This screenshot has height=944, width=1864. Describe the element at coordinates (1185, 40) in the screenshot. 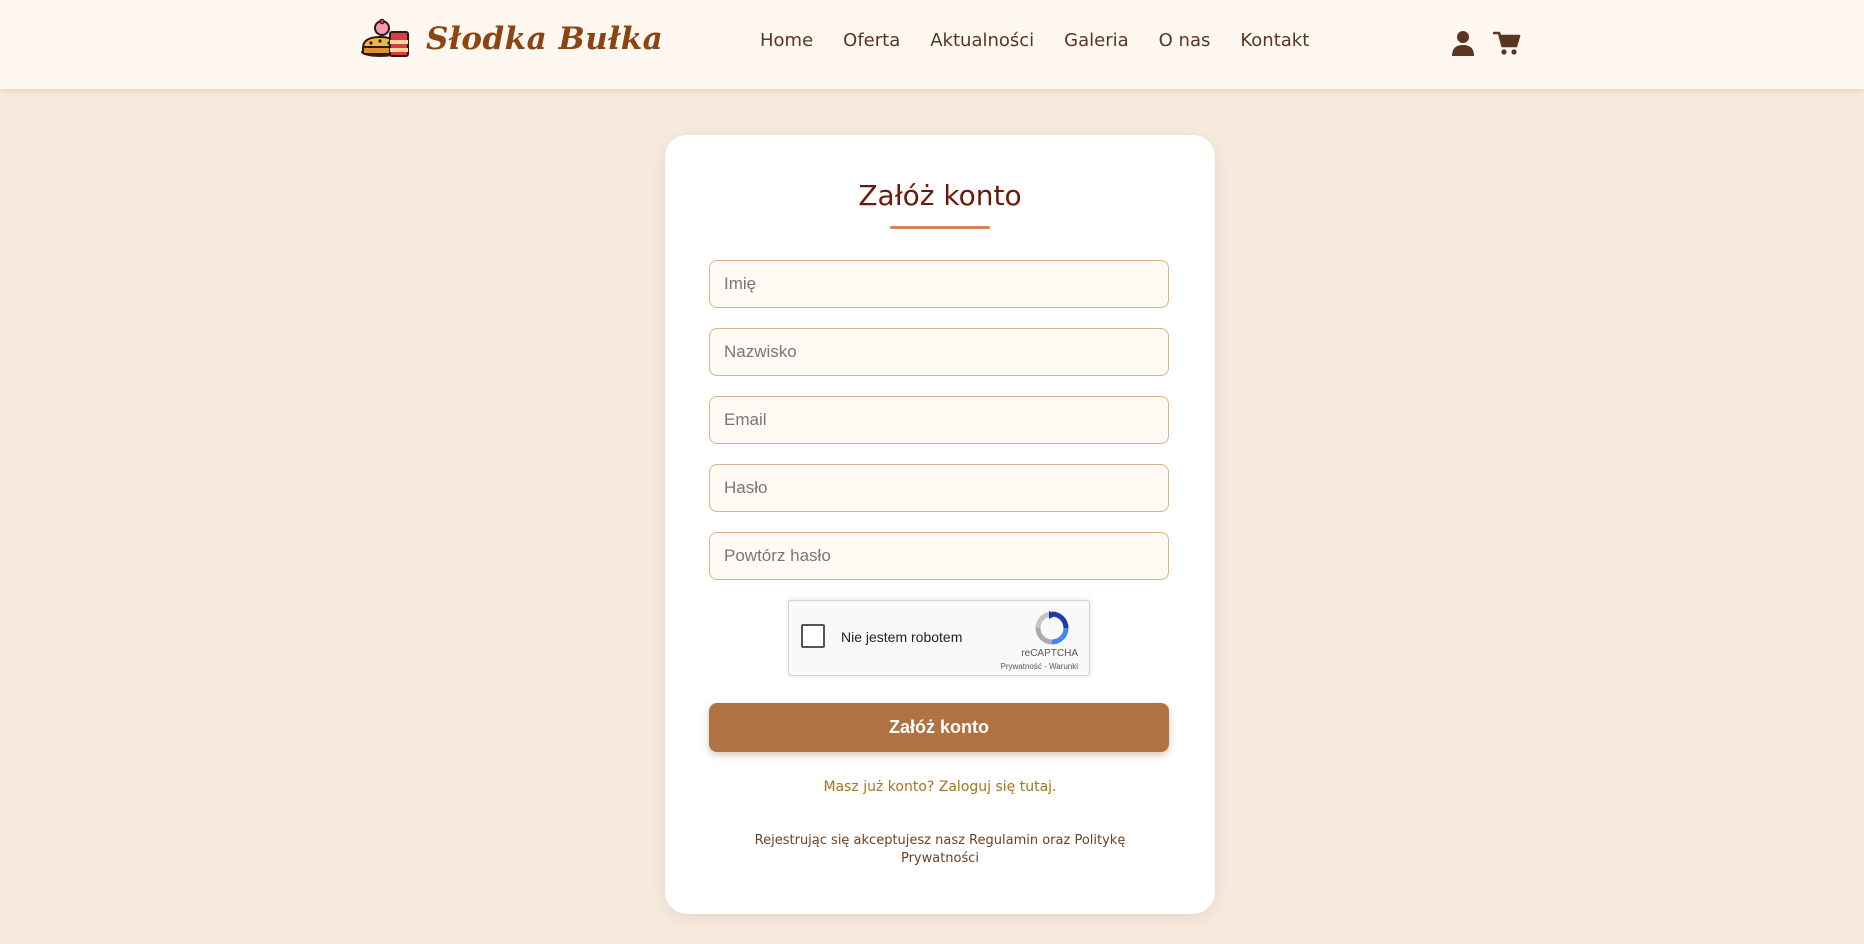

I see `nav-item-o-nas: O nas` at that location.